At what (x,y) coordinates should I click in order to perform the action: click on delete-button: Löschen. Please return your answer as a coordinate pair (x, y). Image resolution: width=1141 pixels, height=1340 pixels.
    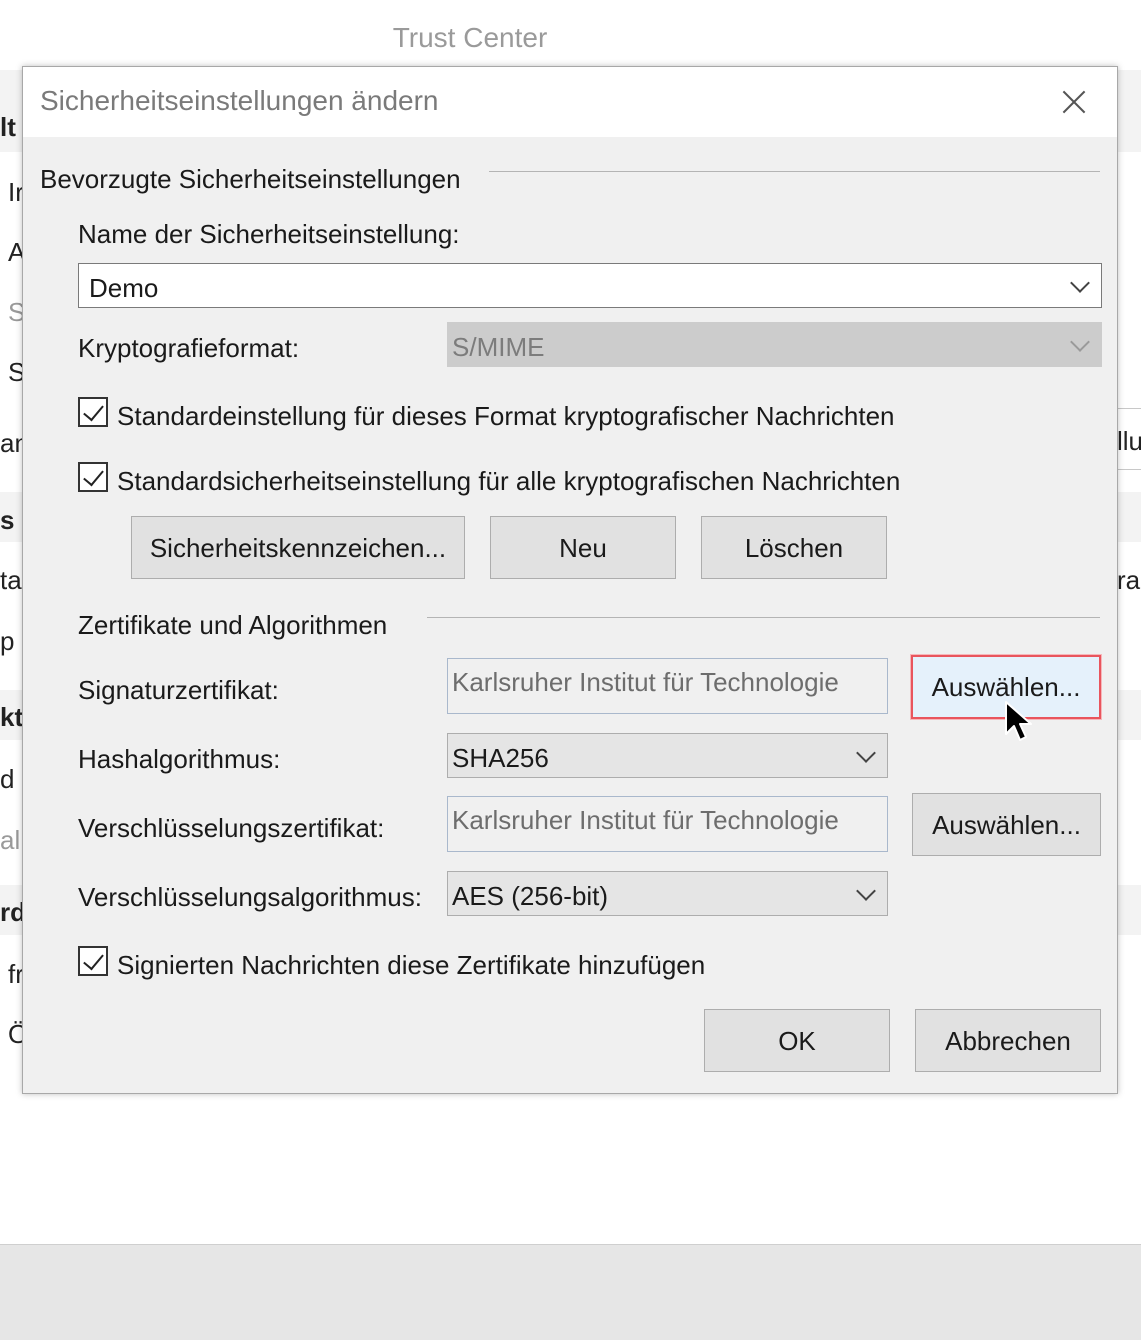
    Looking at the image, I should click on (794, 547).